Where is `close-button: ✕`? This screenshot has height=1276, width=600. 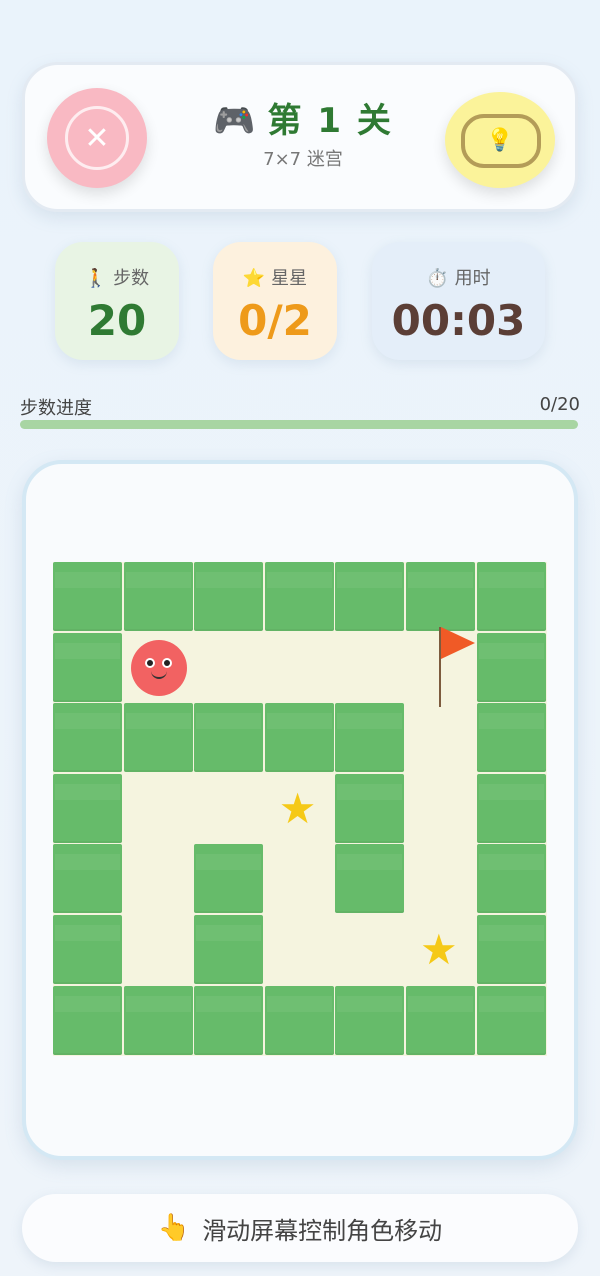 close-button: ✕ is located at coordinates (97, 138).